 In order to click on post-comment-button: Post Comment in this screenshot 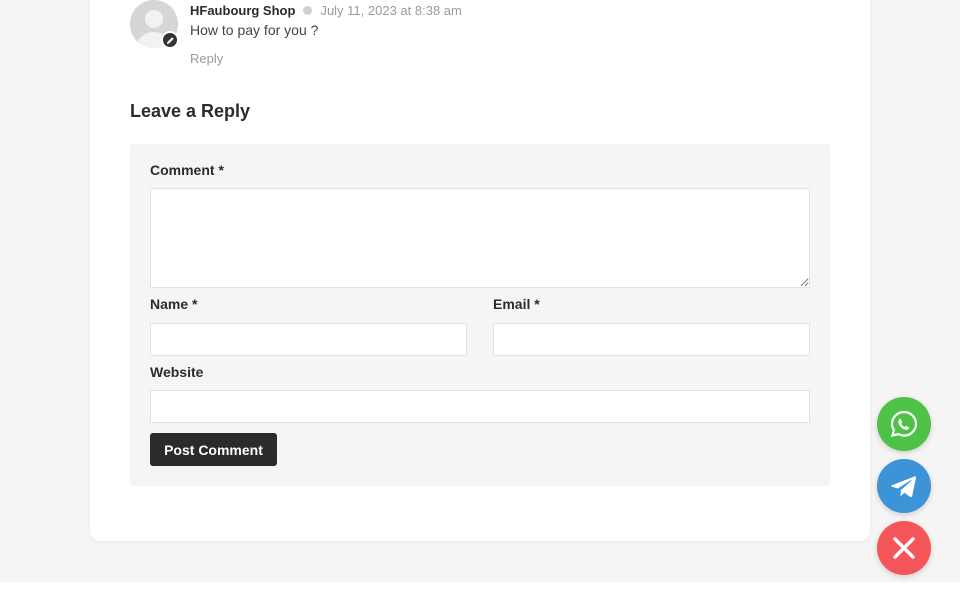, I will do `click(213, 449)`.